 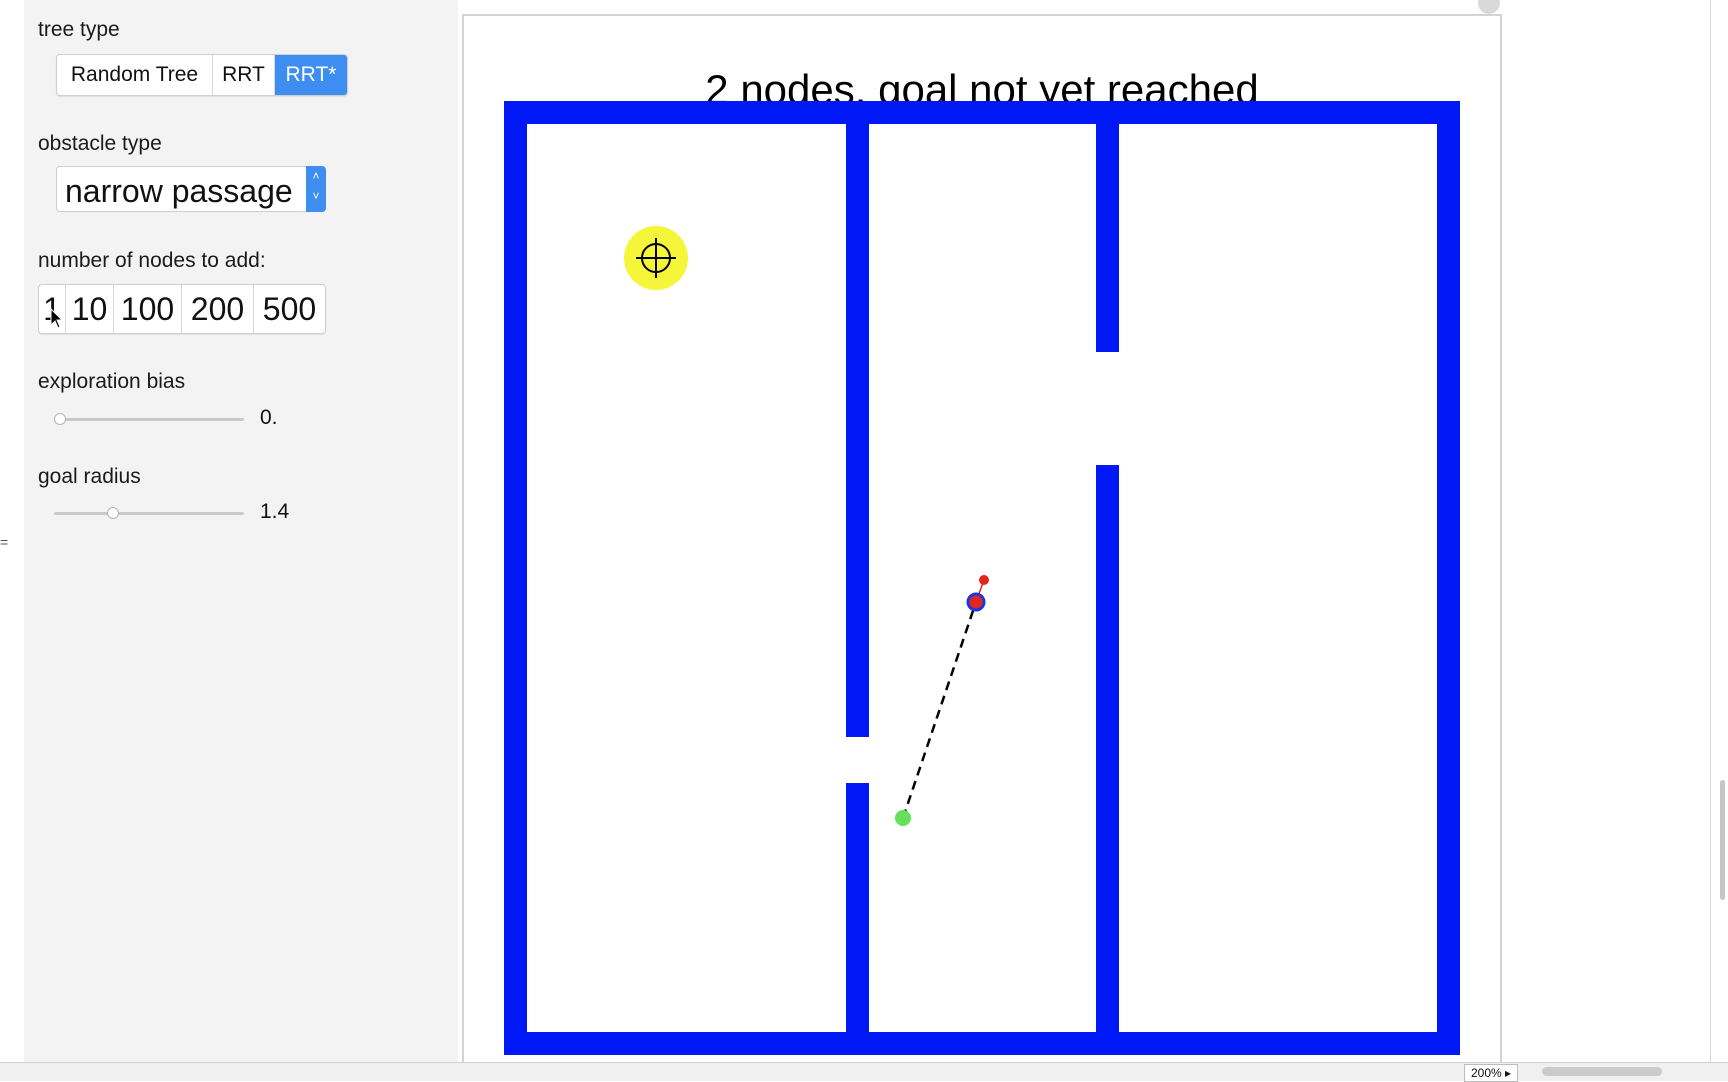 I want to click on outer-wall-right, so click(x=1448, y=578).